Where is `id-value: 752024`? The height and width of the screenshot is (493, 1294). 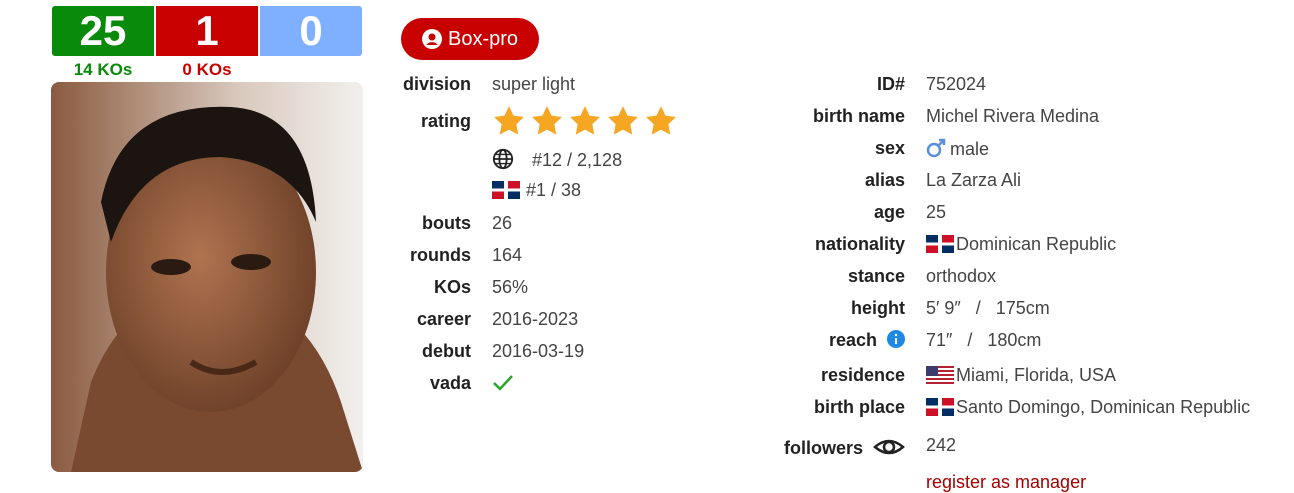
id-value: 752024 is located at coordinates (956, 84).